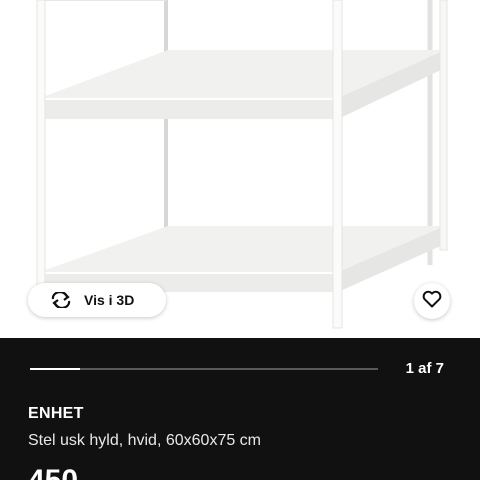 The image size is (480, 480). Describe the element at coordinates (62, 300) in the screenshot. I see `rotate-arrows-icon` at that location.